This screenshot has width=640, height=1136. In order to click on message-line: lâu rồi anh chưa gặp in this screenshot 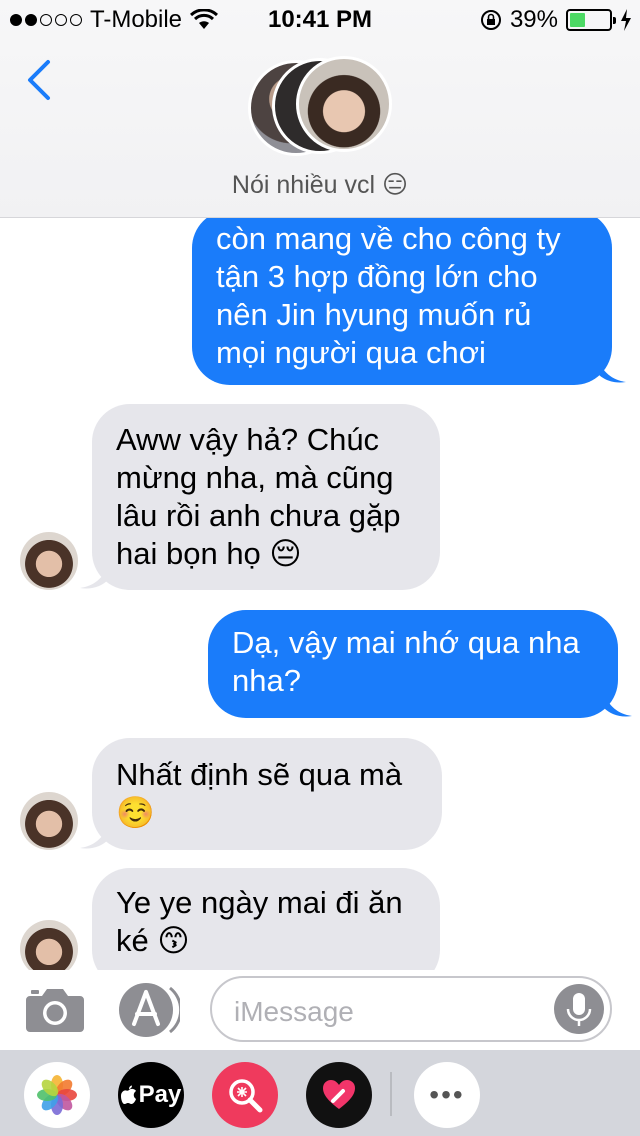, I will do `click(258, 515)`.